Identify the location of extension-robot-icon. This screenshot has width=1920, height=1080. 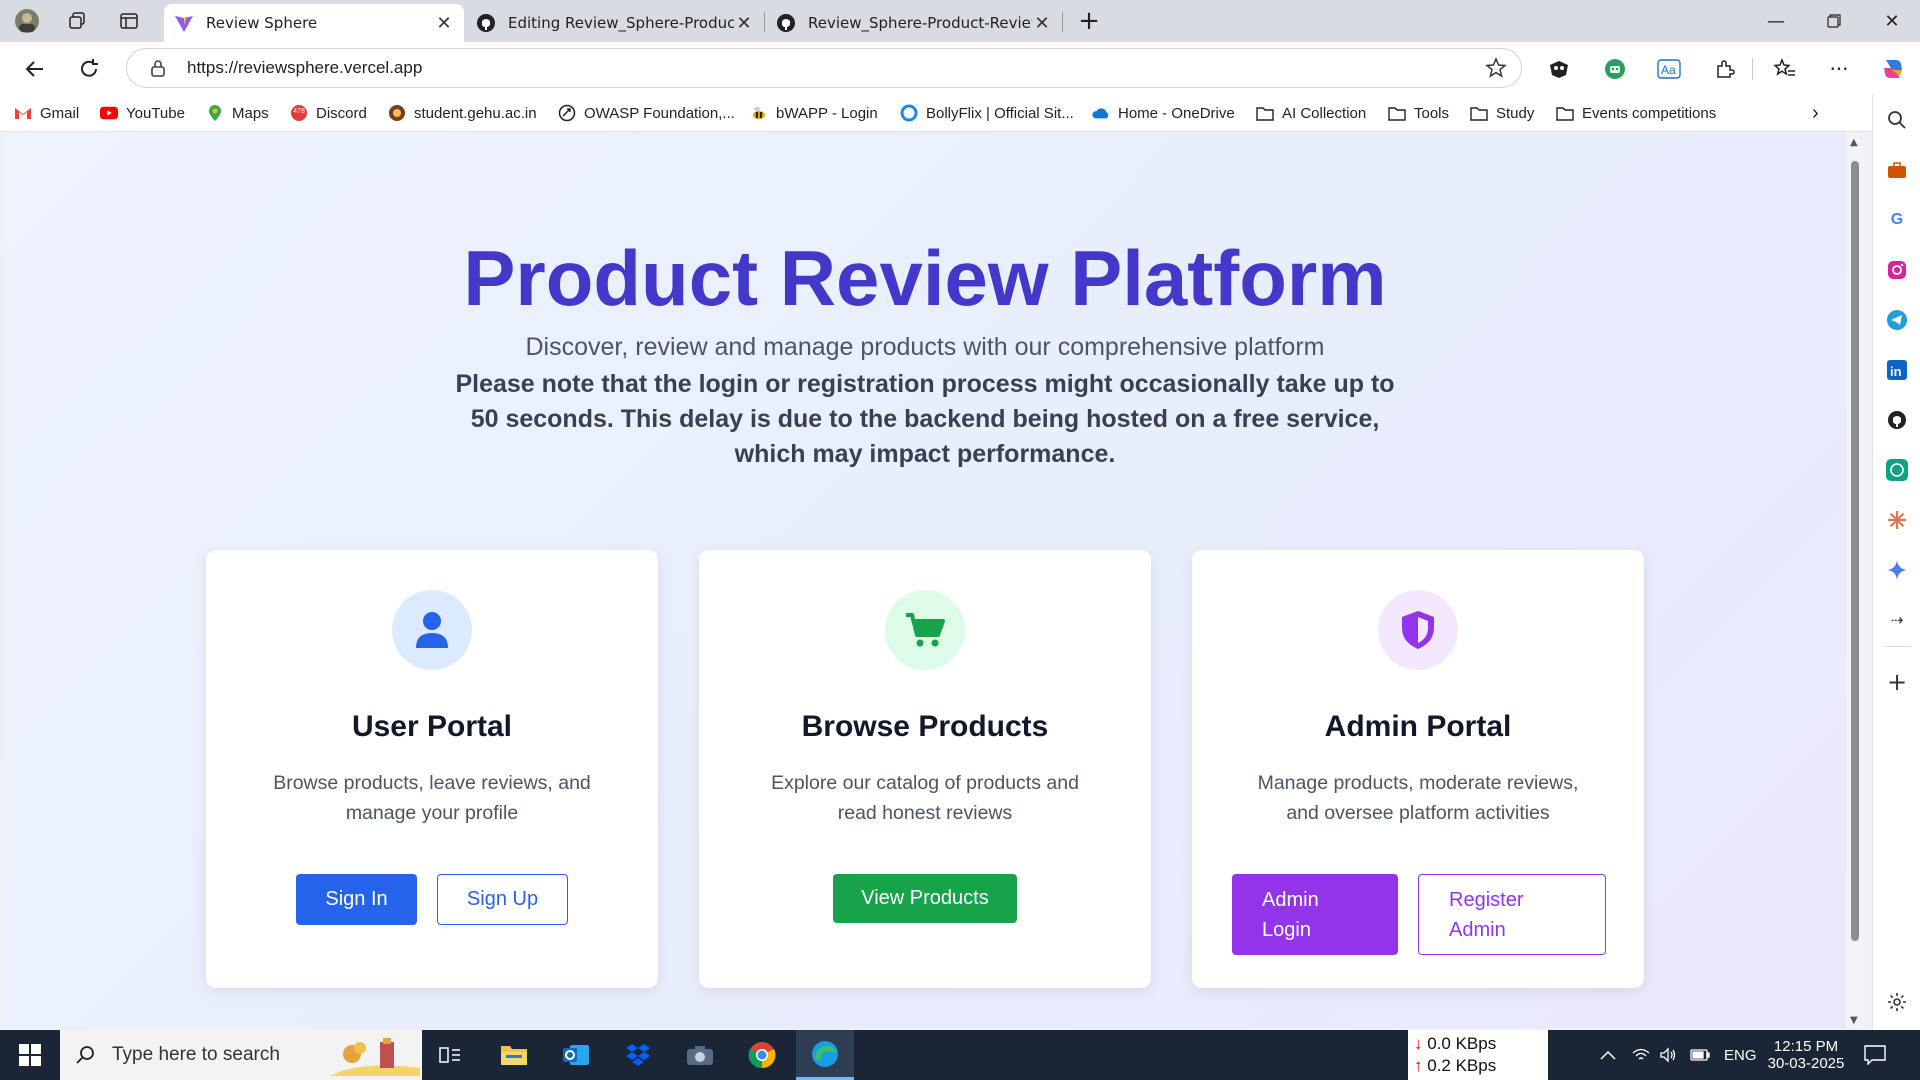
(1615, 69).